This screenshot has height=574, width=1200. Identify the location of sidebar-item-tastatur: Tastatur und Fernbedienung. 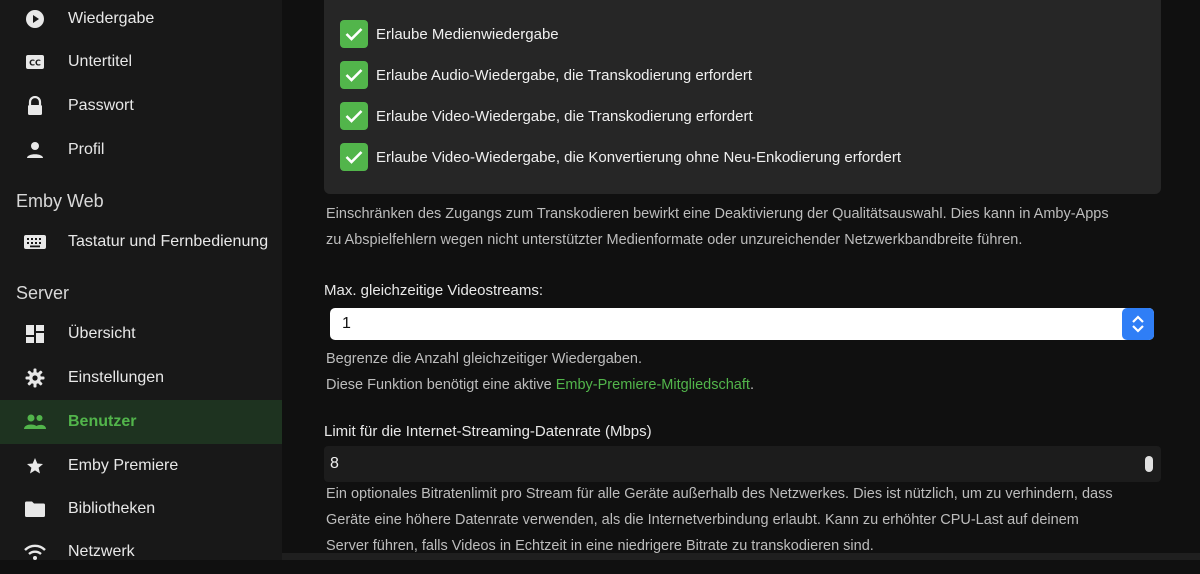
(141, 242).